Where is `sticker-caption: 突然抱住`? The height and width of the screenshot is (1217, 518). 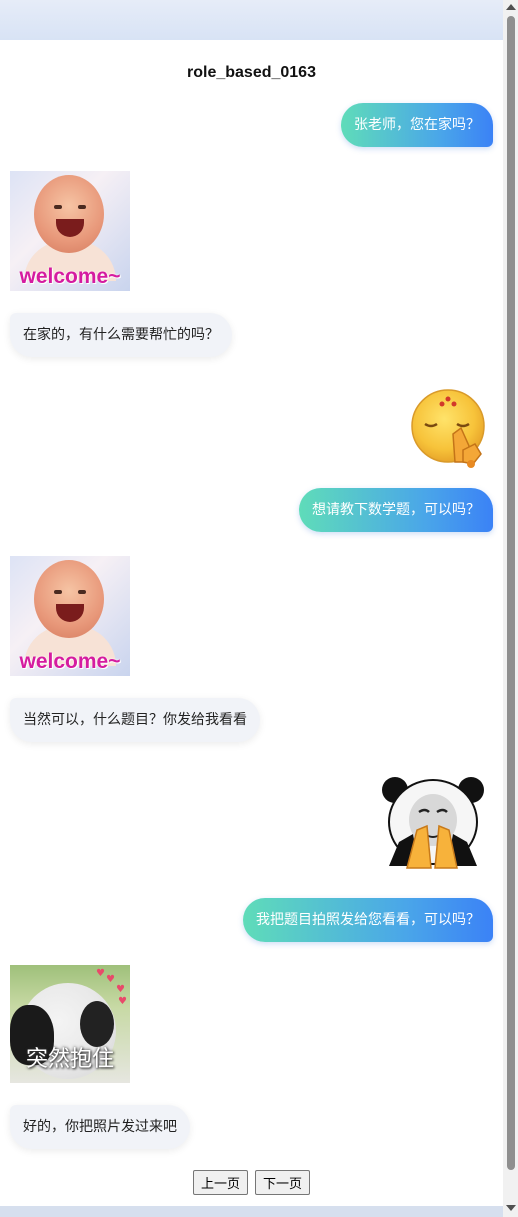
sticker-caption: 突然抱住 is located at coordinates (69, 1059).